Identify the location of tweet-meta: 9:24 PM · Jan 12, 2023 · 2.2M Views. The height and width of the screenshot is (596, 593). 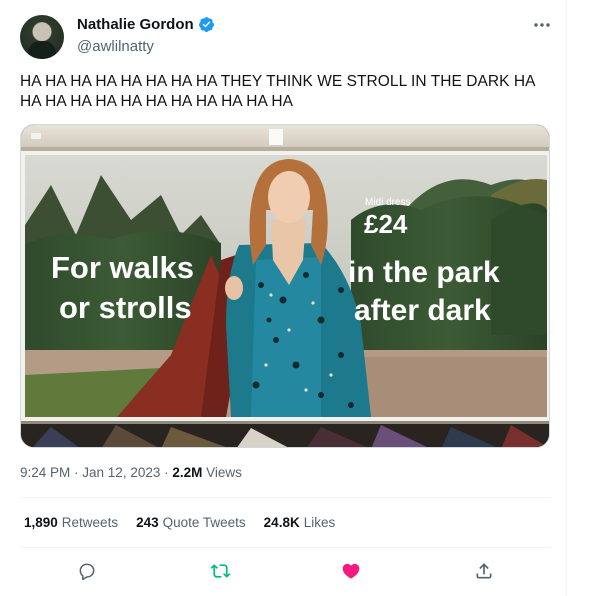
(131, 472).